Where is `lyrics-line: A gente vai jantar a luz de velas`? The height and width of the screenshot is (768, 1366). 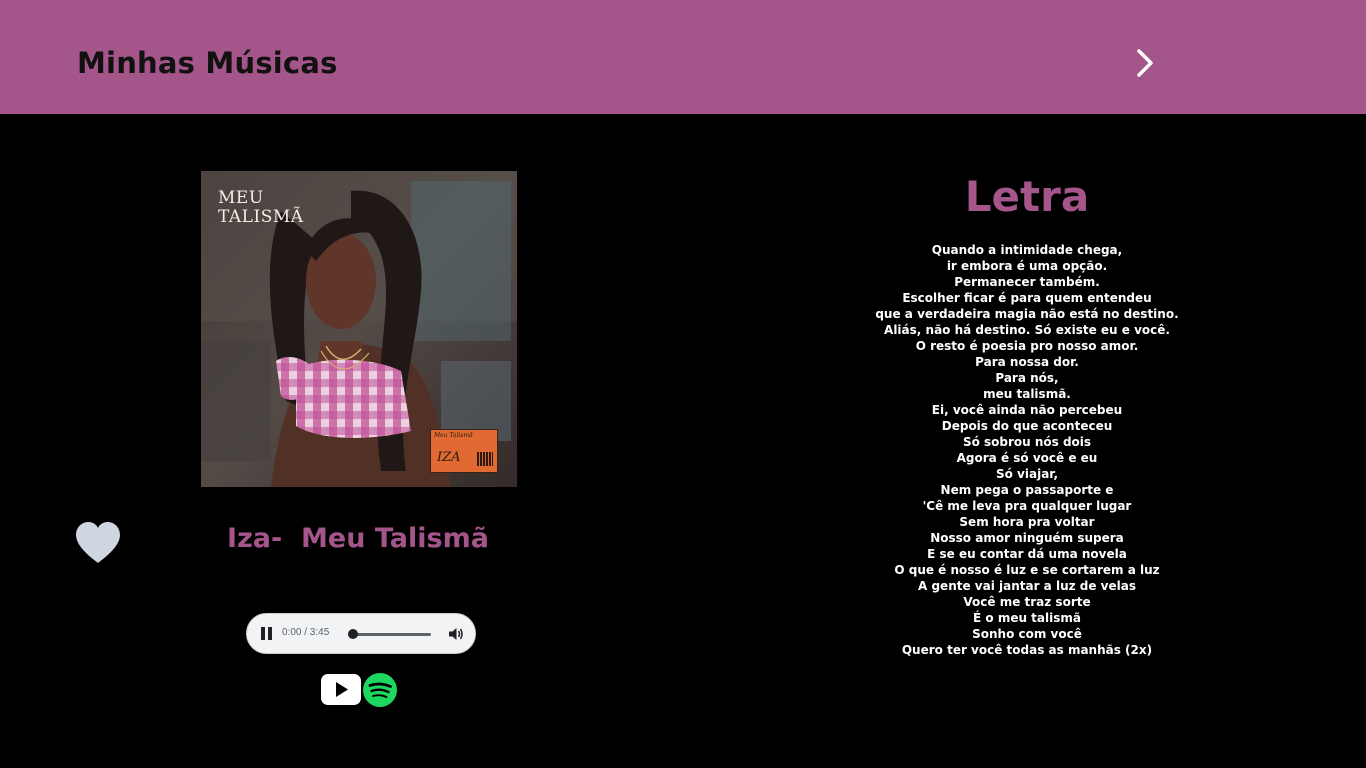
lyrics-line: A gente vai jantar a luz de velas is located at coordinates (1027, 586).